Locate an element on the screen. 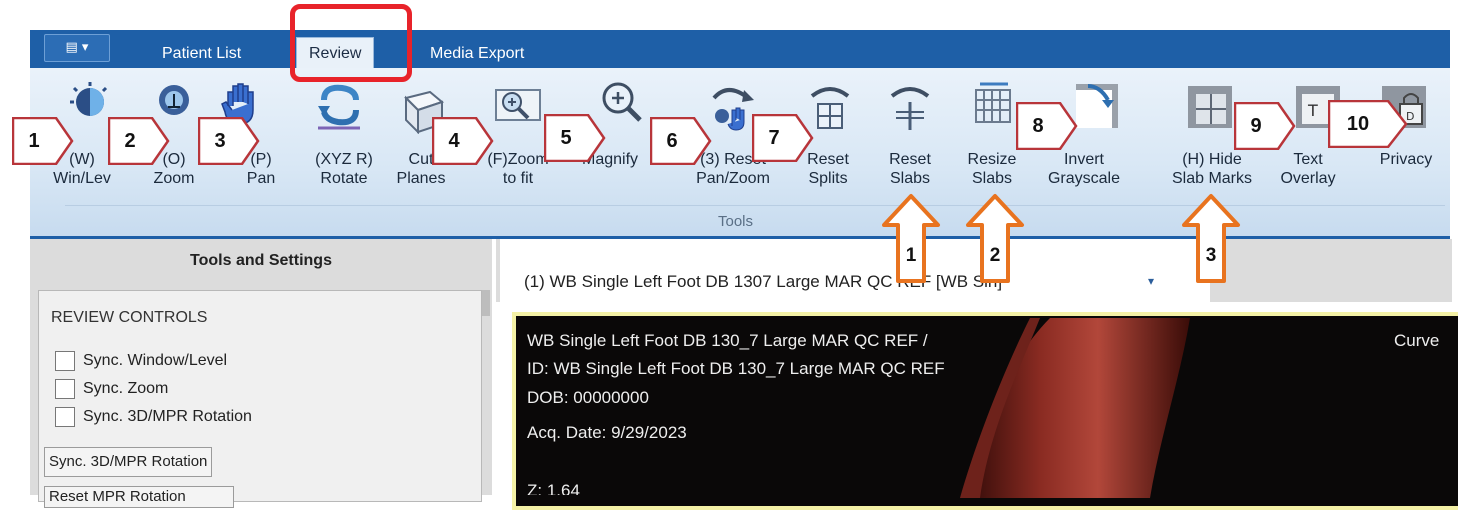 Image resolution: width=1462 pixels, height=510 pixels. callout-marker-4: 4 is located at coordinates (462, 141).